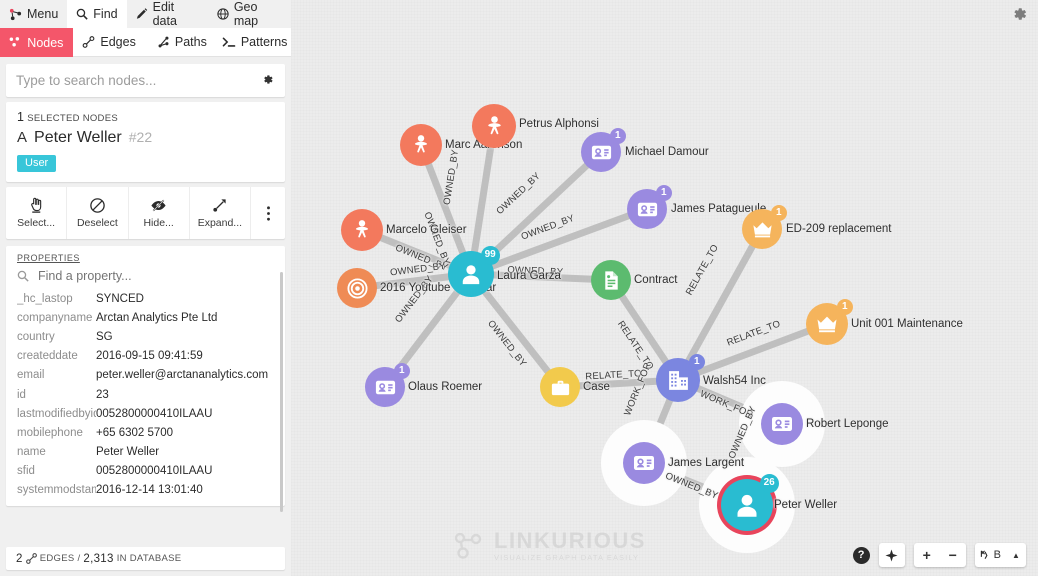 The width and height of the screenshot is (1038, 576). I want to click on graph-node-laura: 99, so click(474, 271).